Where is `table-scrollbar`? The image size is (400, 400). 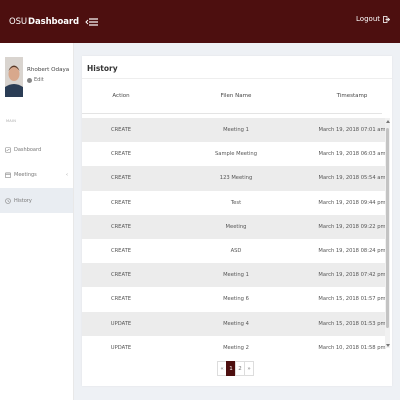 table-scrollbar is located at coordinates (387, 233).